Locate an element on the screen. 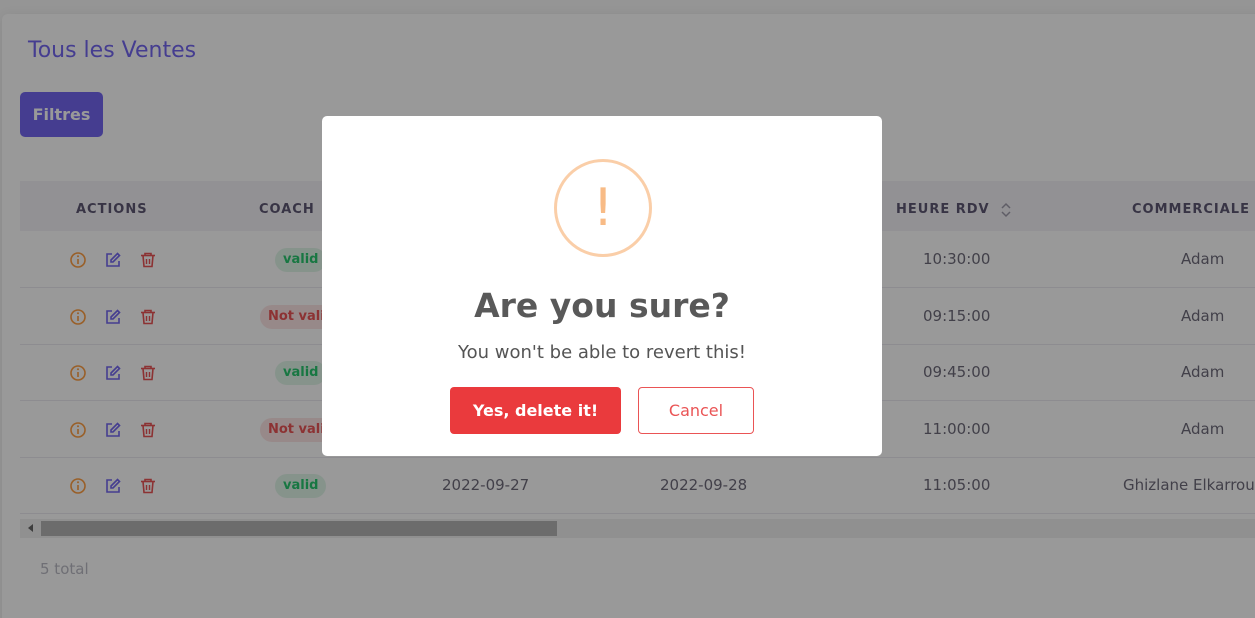 This screenshot has height=618, width=1255. confirm-delete-button: Yes, delete it! is located at coordinates (535, 410).